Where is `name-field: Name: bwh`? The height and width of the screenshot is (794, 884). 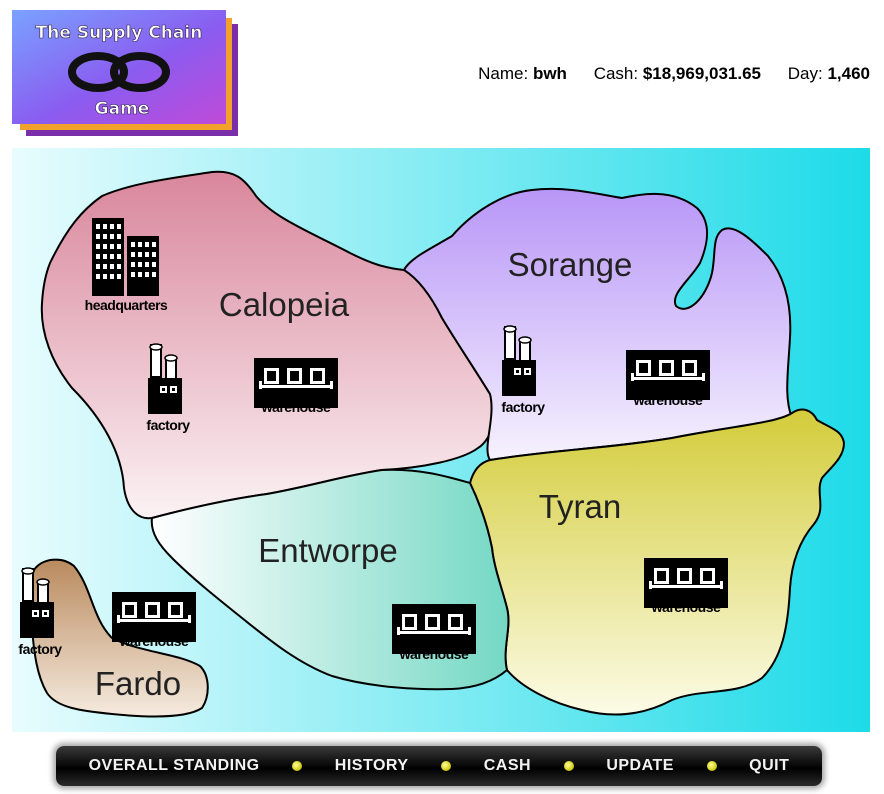 name-field: Name: bwh is located at coordinates (522, 73).